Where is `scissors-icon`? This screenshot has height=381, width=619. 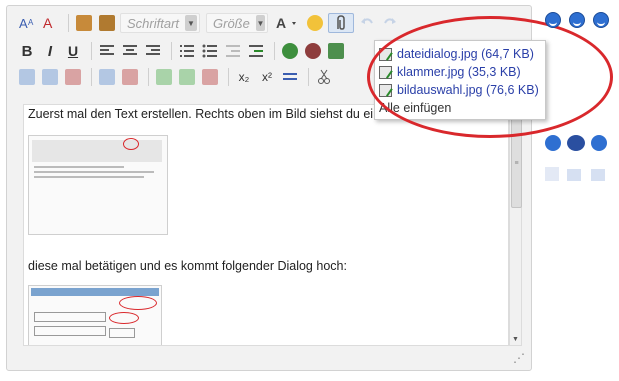 scissors-icon is located at coordinates (324, 76).